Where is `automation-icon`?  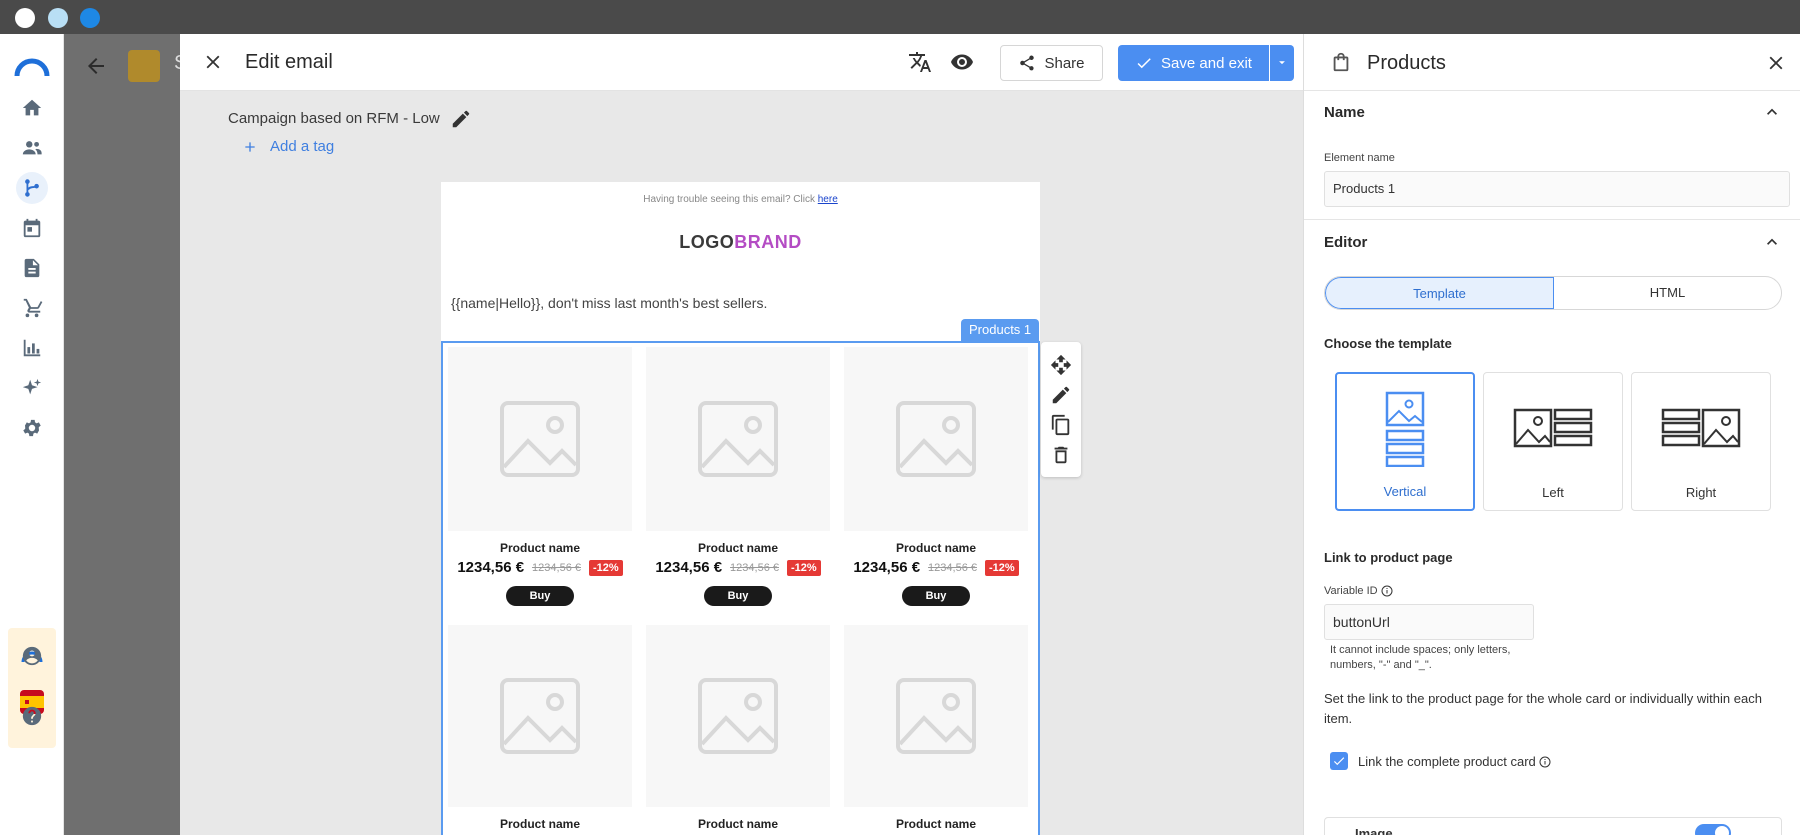 automation-icon is located at coordinates (32, 188).